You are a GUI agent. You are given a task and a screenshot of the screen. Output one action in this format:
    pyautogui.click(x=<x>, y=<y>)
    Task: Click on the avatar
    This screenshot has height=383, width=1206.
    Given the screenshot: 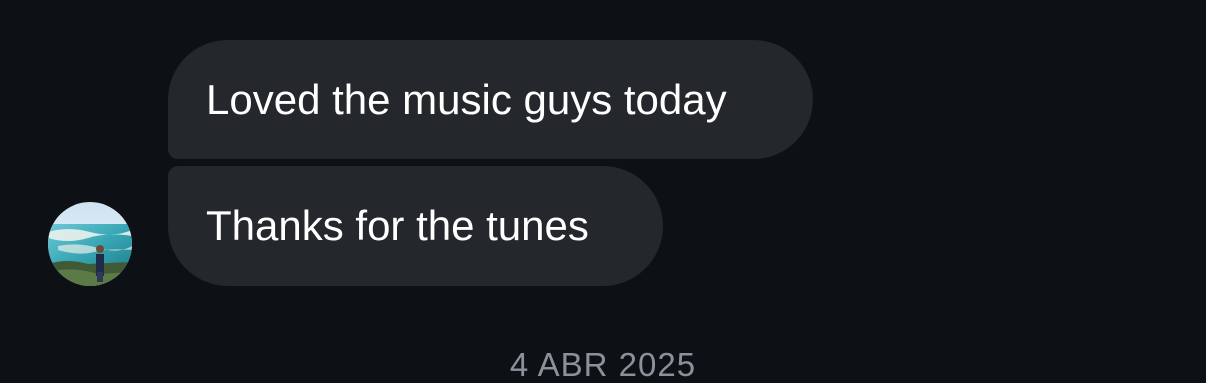 What is the action you would take?
    pyautogui.click(x=90, y=244)
    